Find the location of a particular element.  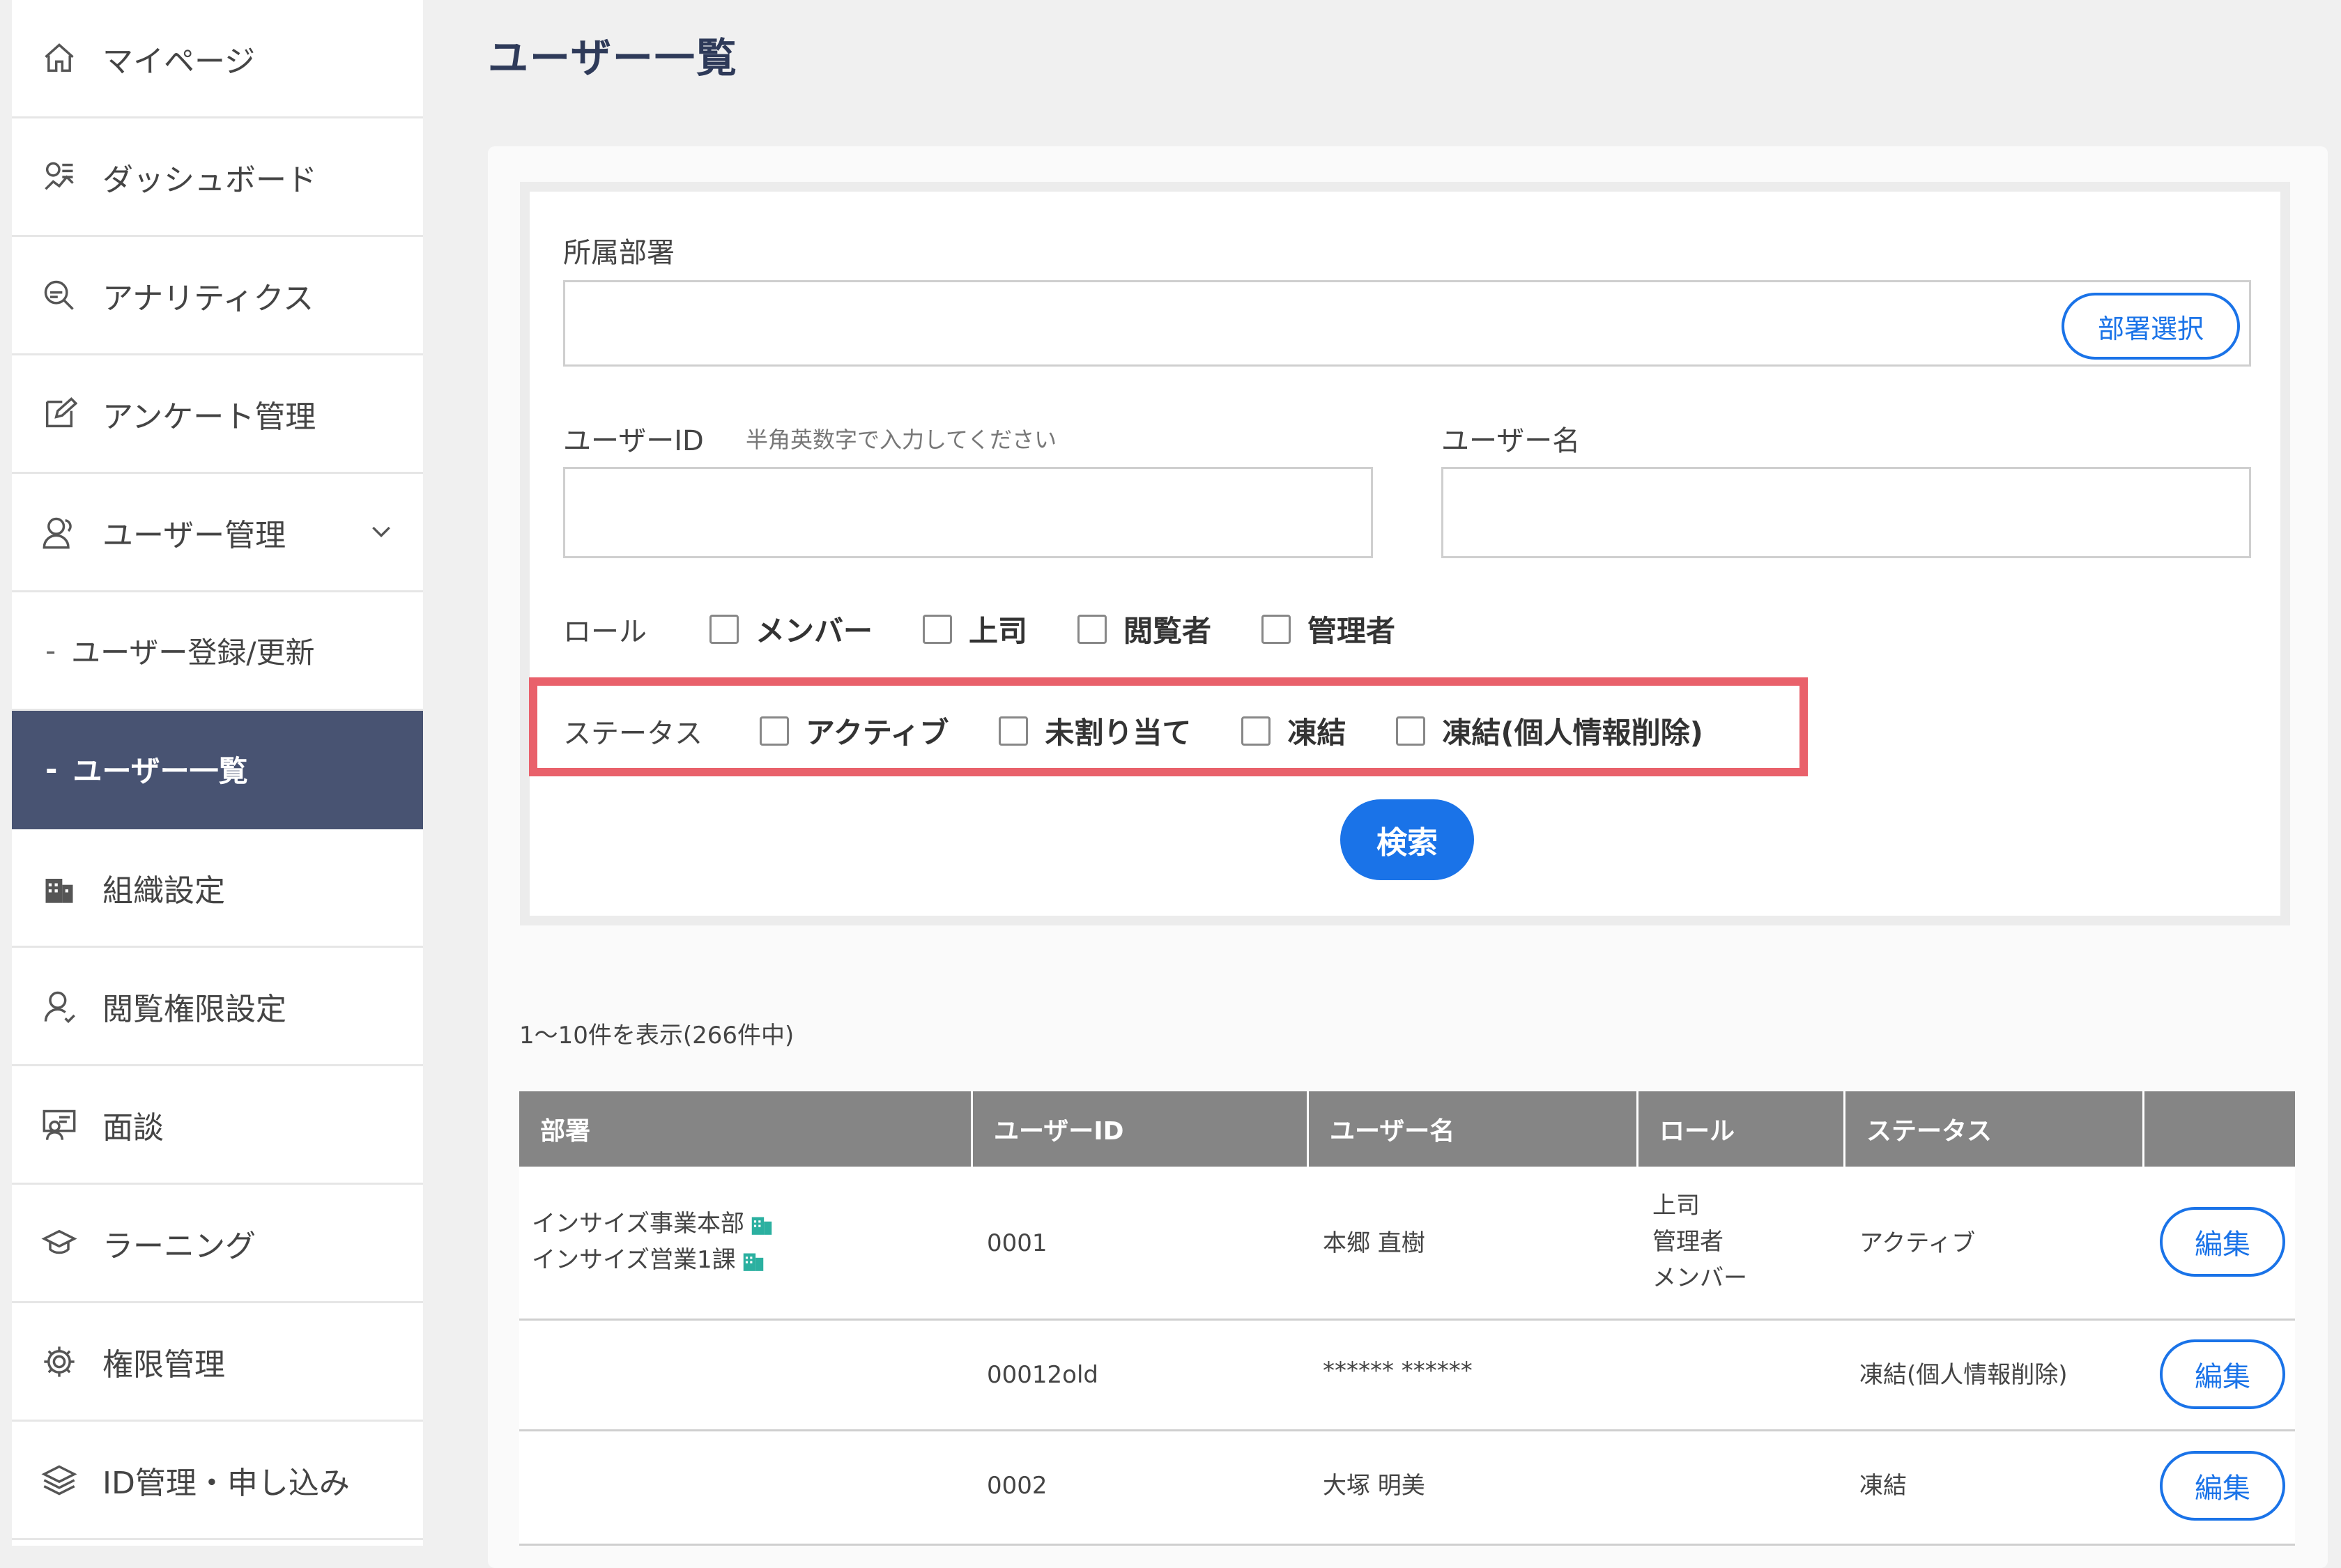

sidebar-item-user-list: - ユーザー一覧 is located at coordinates (217, 770).